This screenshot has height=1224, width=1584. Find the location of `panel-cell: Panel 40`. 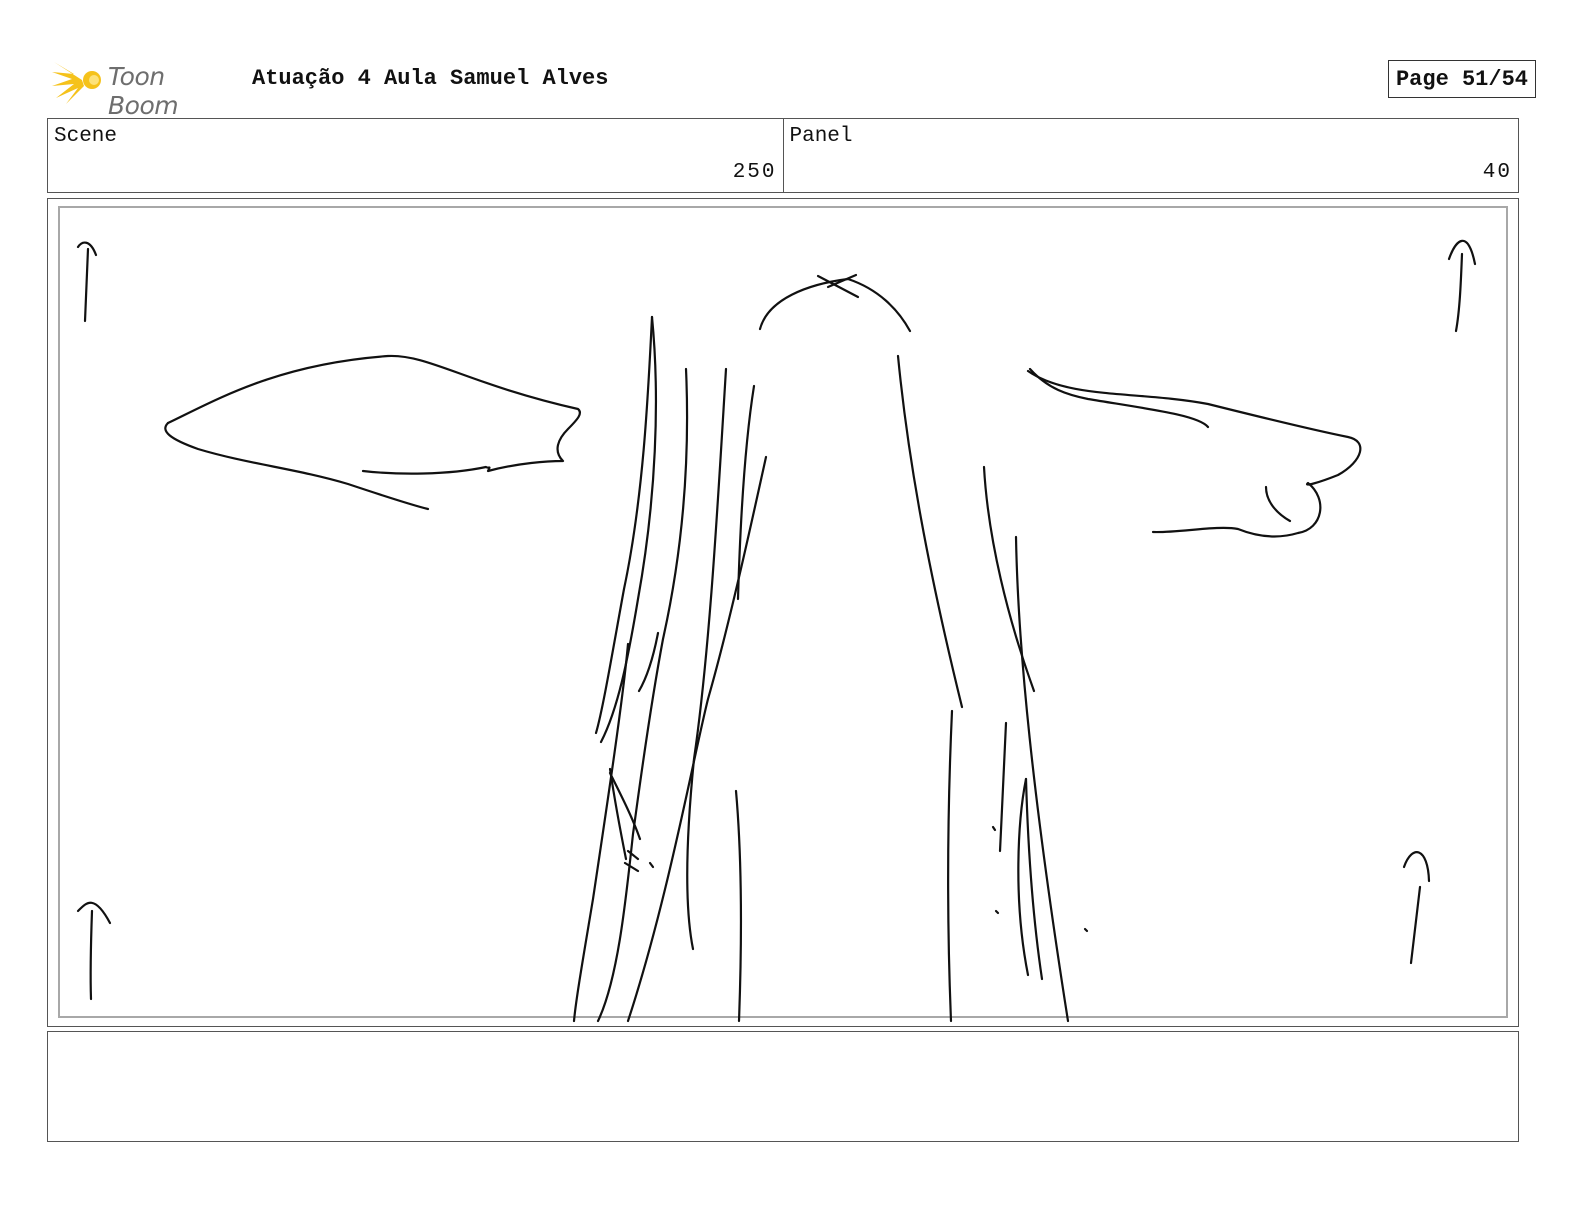

panel-cell: Panel 40 is located at coordinates (1150, 155).